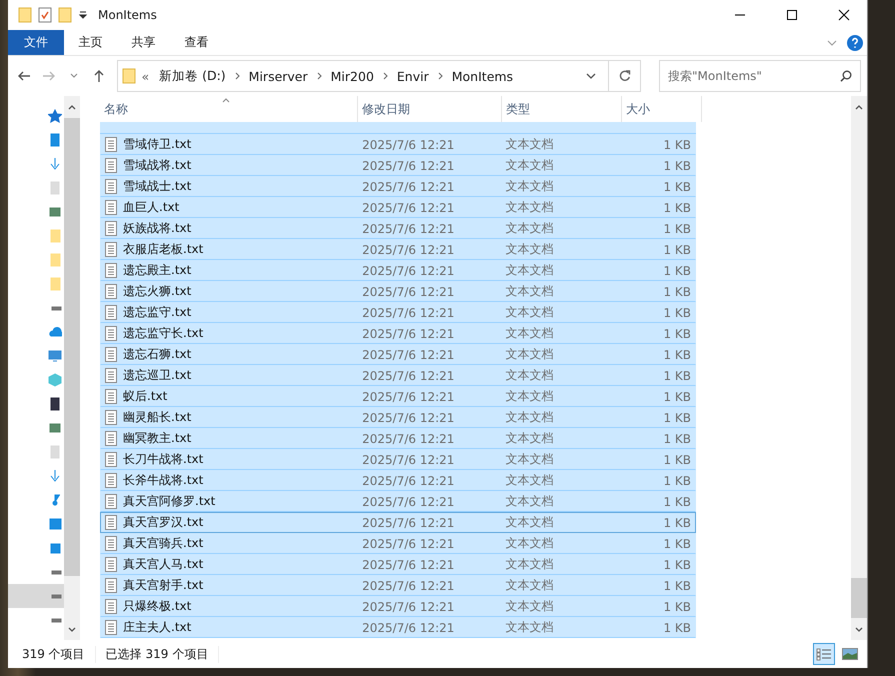 The width and height of the screenshot is (895, 676). What do you see at coordinates (55, 140) in the screenshot?
I see `device-icon` at bounding box center [55, 140].